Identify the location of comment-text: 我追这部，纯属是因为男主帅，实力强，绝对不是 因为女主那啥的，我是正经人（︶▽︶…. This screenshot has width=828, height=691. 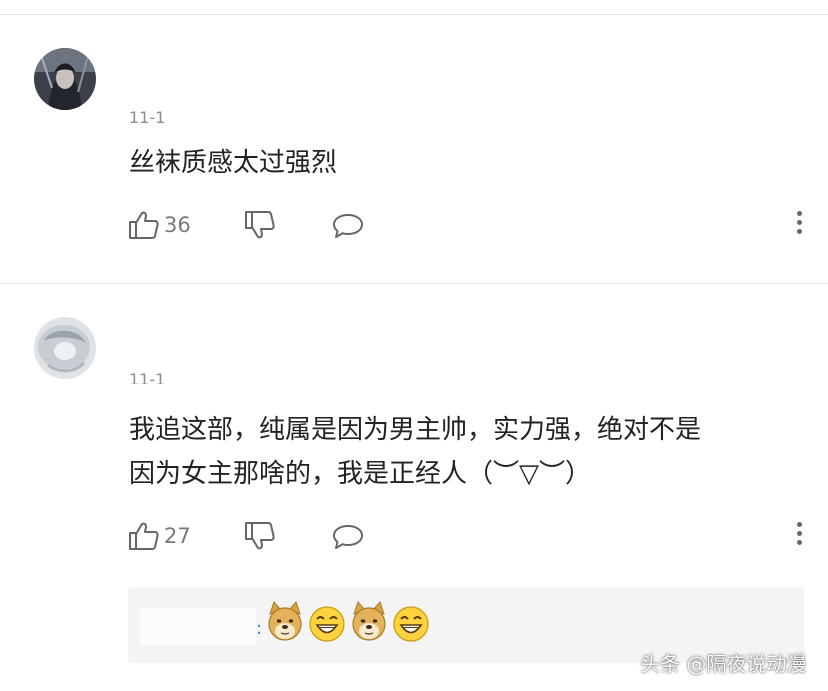
(415, 452).